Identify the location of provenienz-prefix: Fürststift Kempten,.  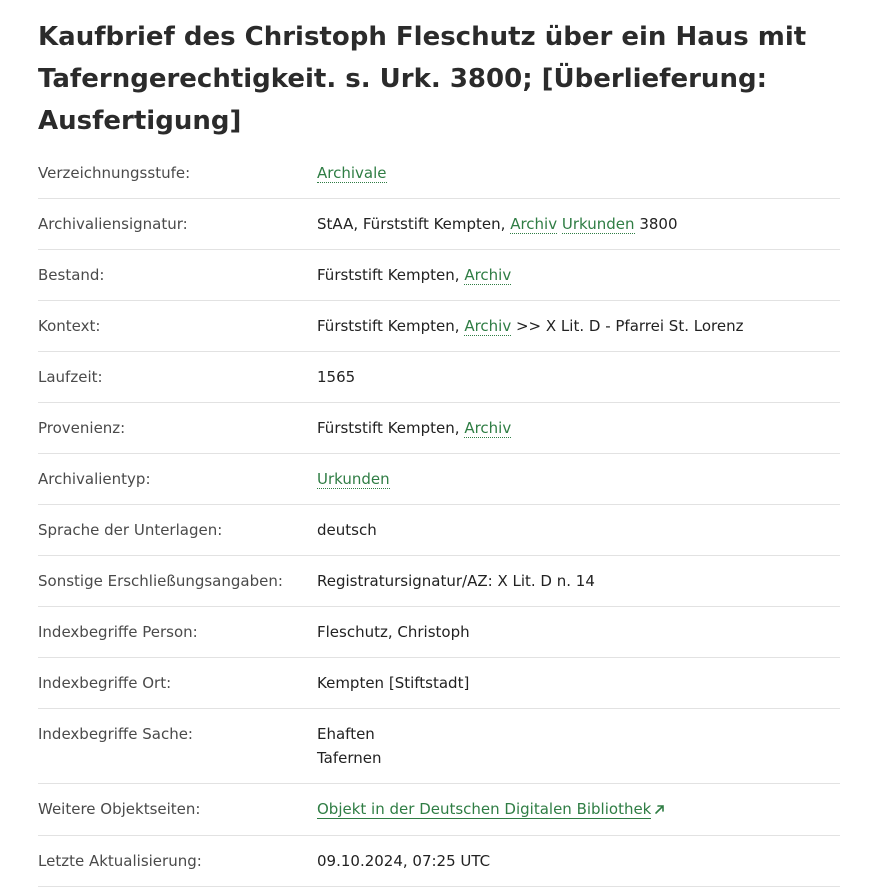
(391, 428).